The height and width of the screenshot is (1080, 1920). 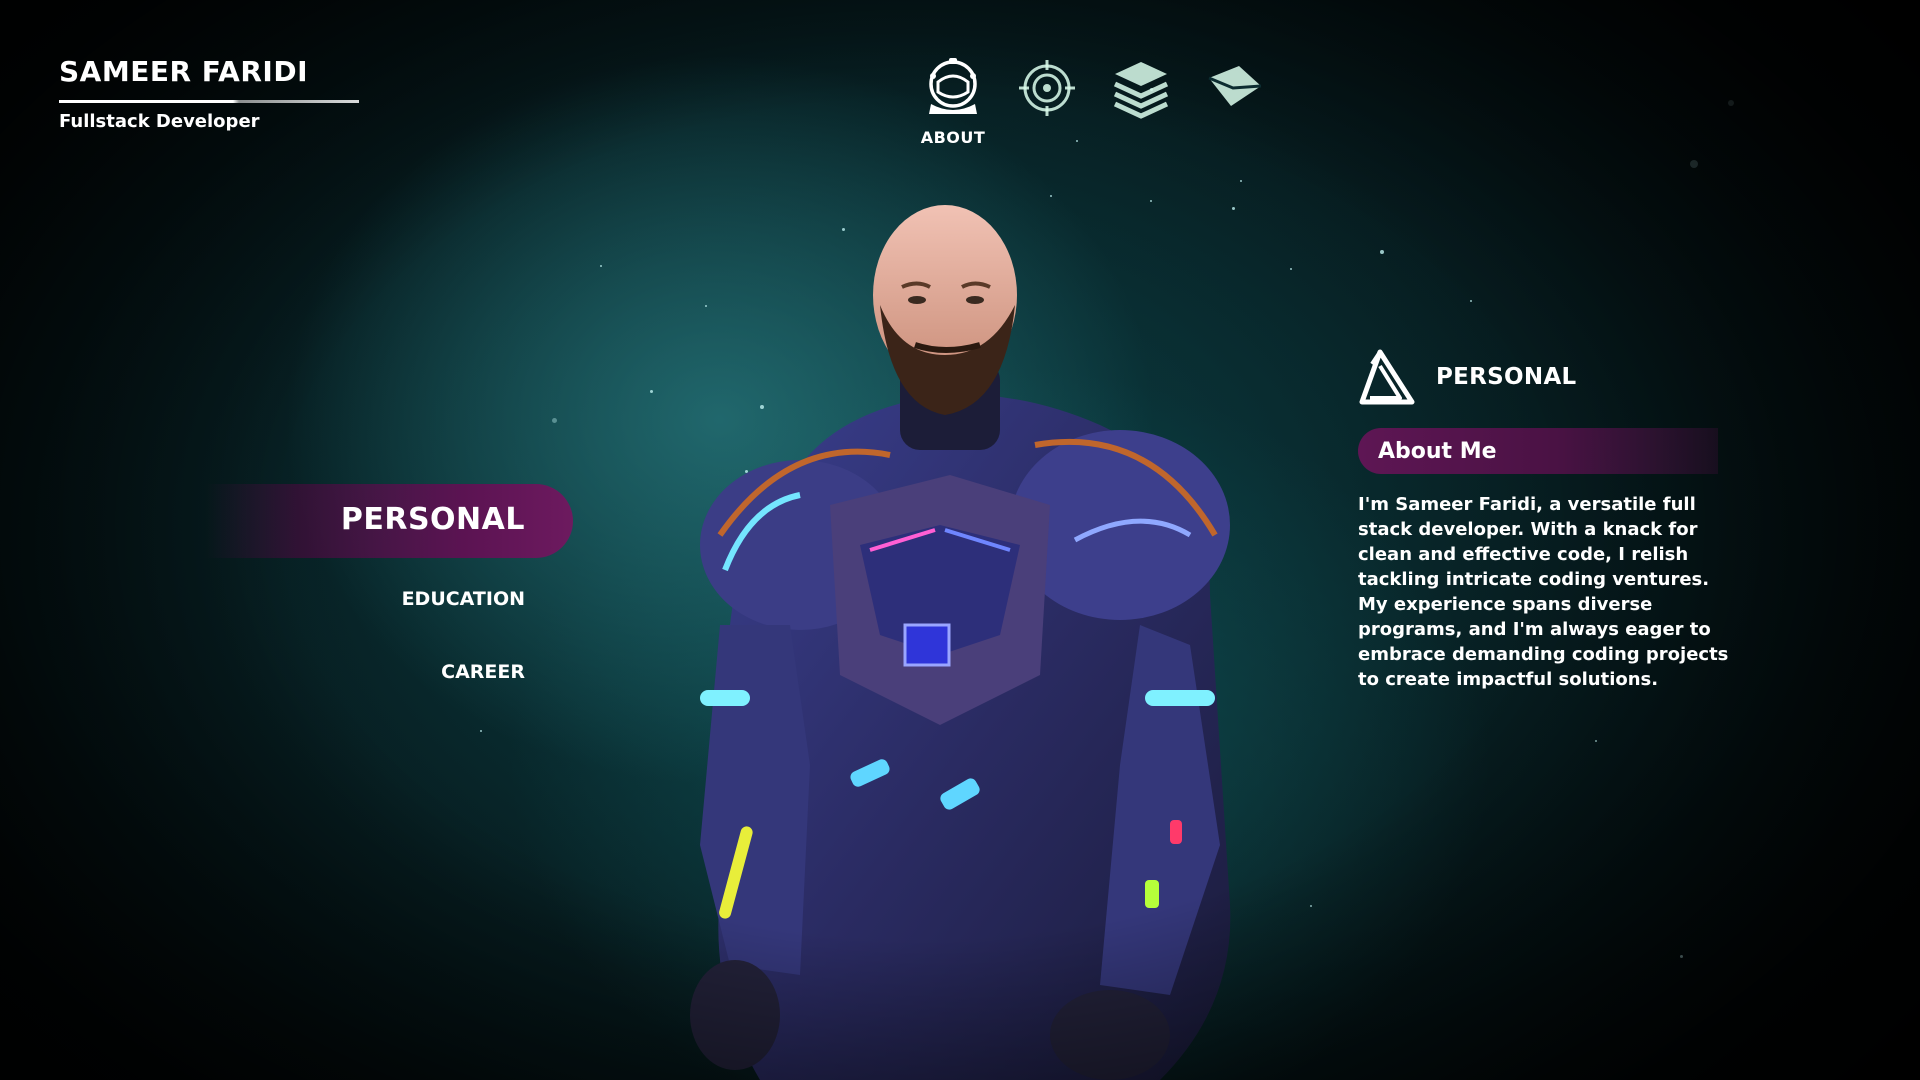 I want to click on section-career: CAREER, so click(x=389, y=672).